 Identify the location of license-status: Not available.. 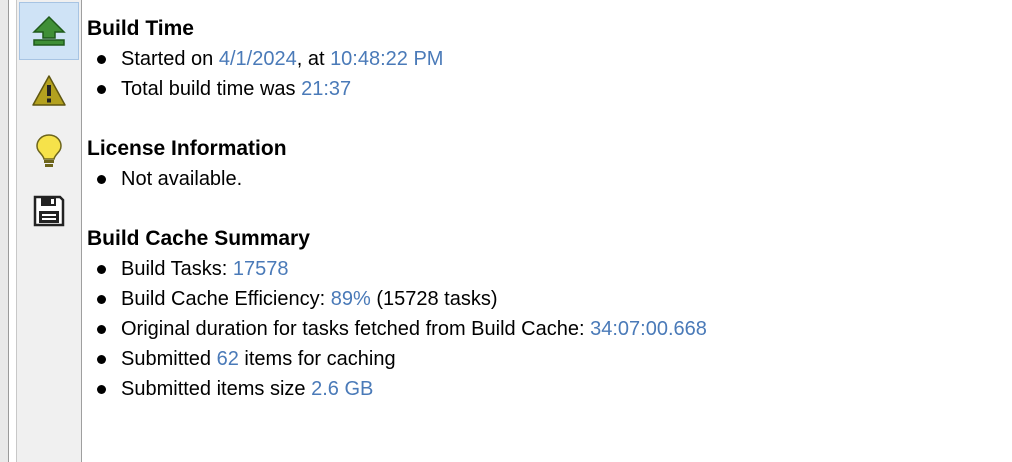
(182, 179).